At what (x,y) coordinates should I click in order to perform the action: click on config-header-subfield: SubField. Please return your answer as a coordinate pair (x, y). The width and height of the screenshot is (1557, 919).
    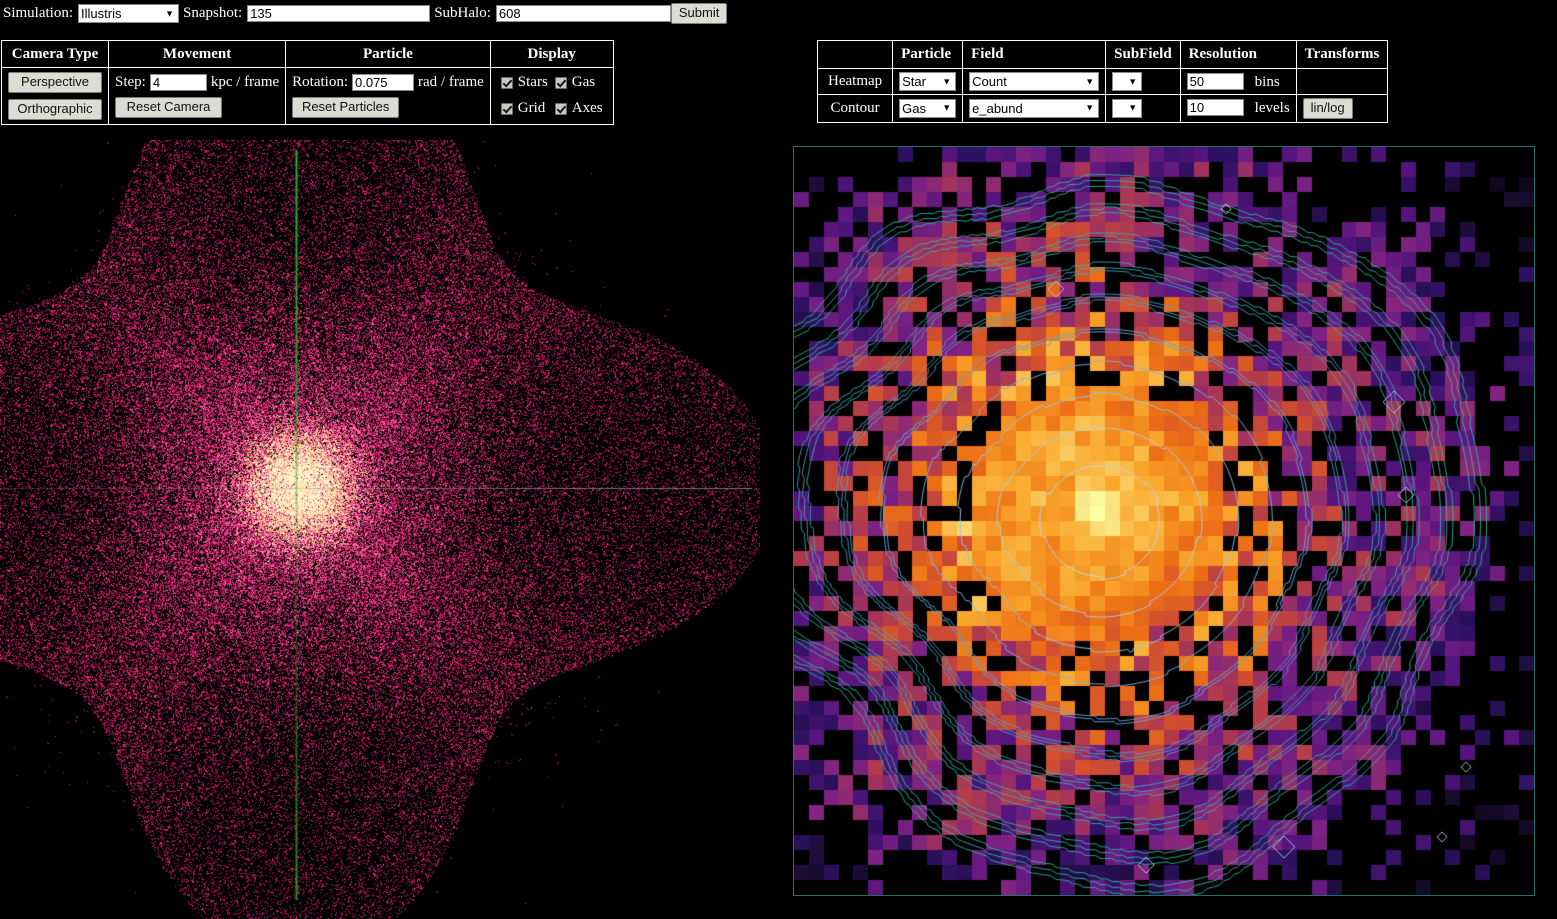
    Looking at the image, I should click on (1143, 54).